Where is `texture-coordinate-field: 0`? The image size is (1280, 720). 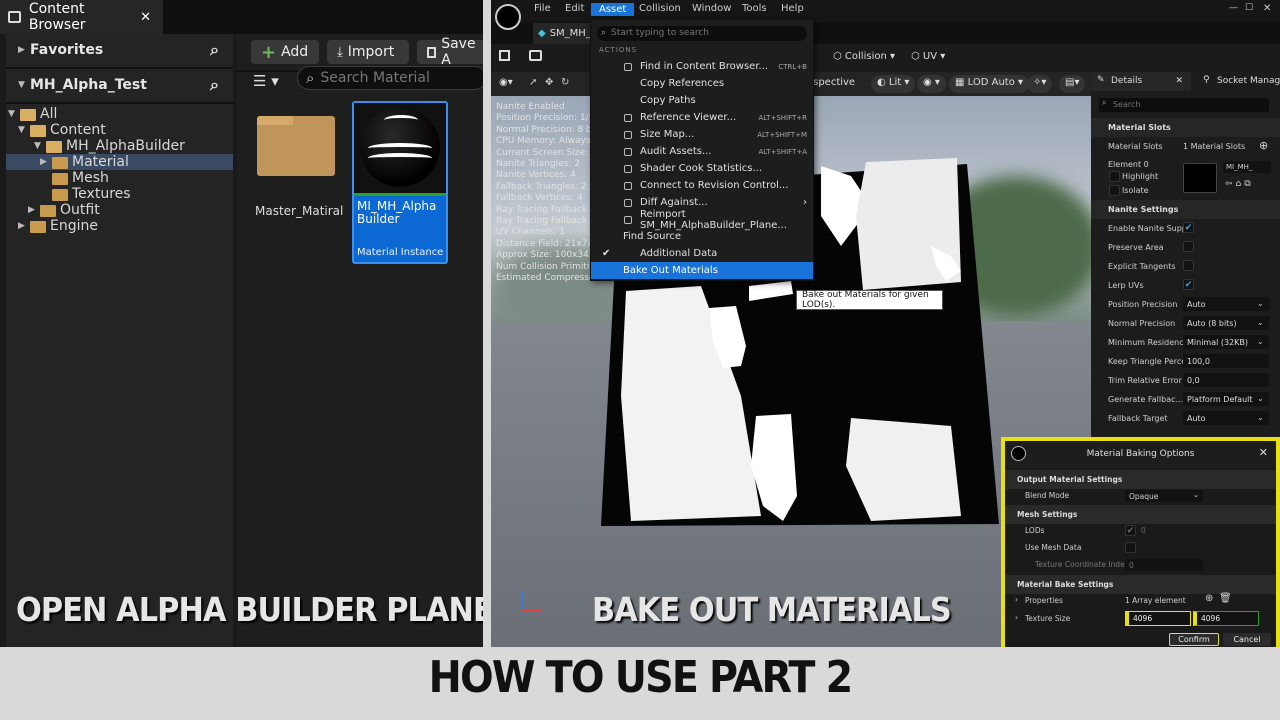 texture-coordinate-field: 0 is located at coordinates (1164, 565).